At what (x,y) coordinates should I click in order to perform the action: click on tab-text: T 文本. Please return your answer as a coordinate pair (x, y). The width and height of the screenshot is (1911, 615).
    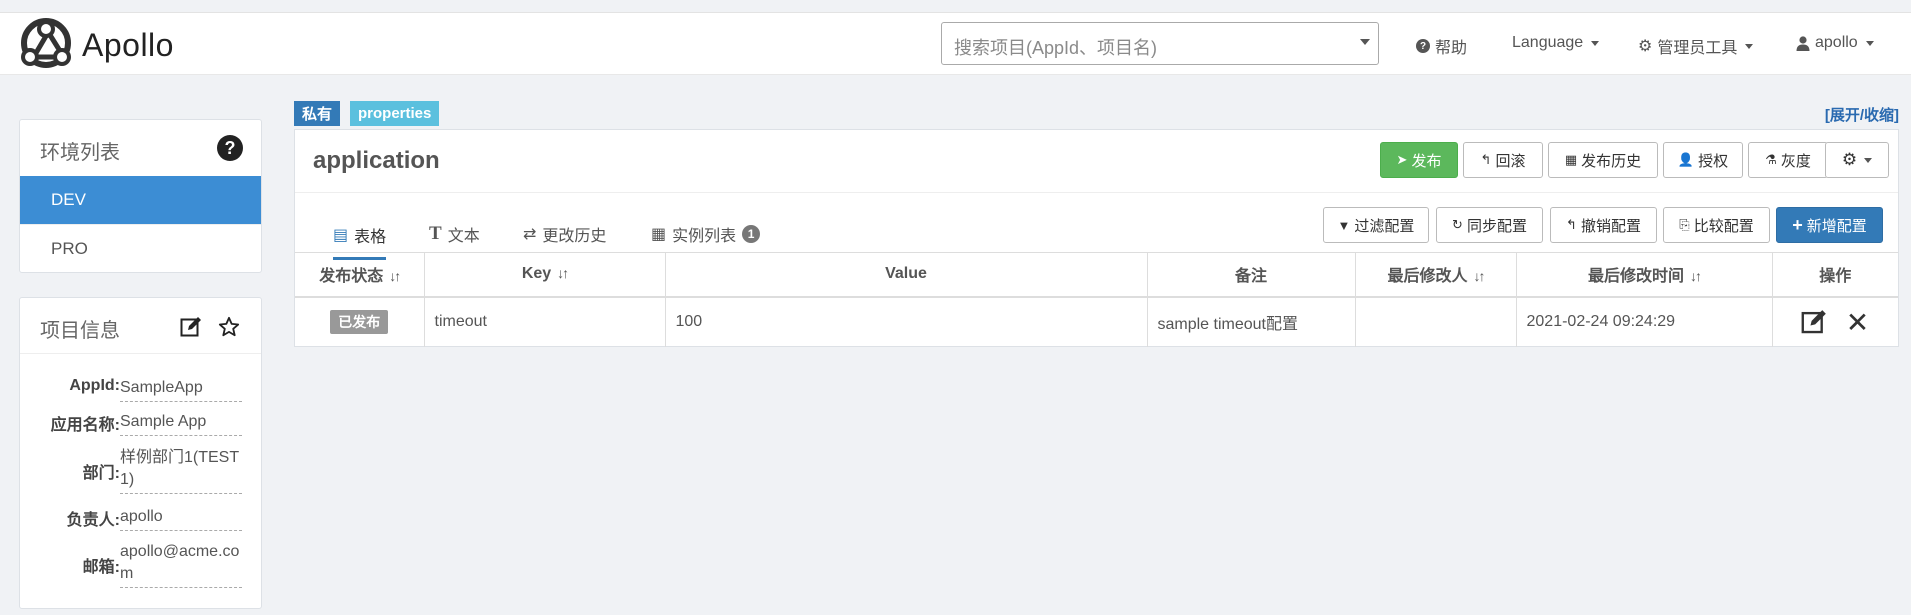
    Looking at the image, I should click on (454, 234).